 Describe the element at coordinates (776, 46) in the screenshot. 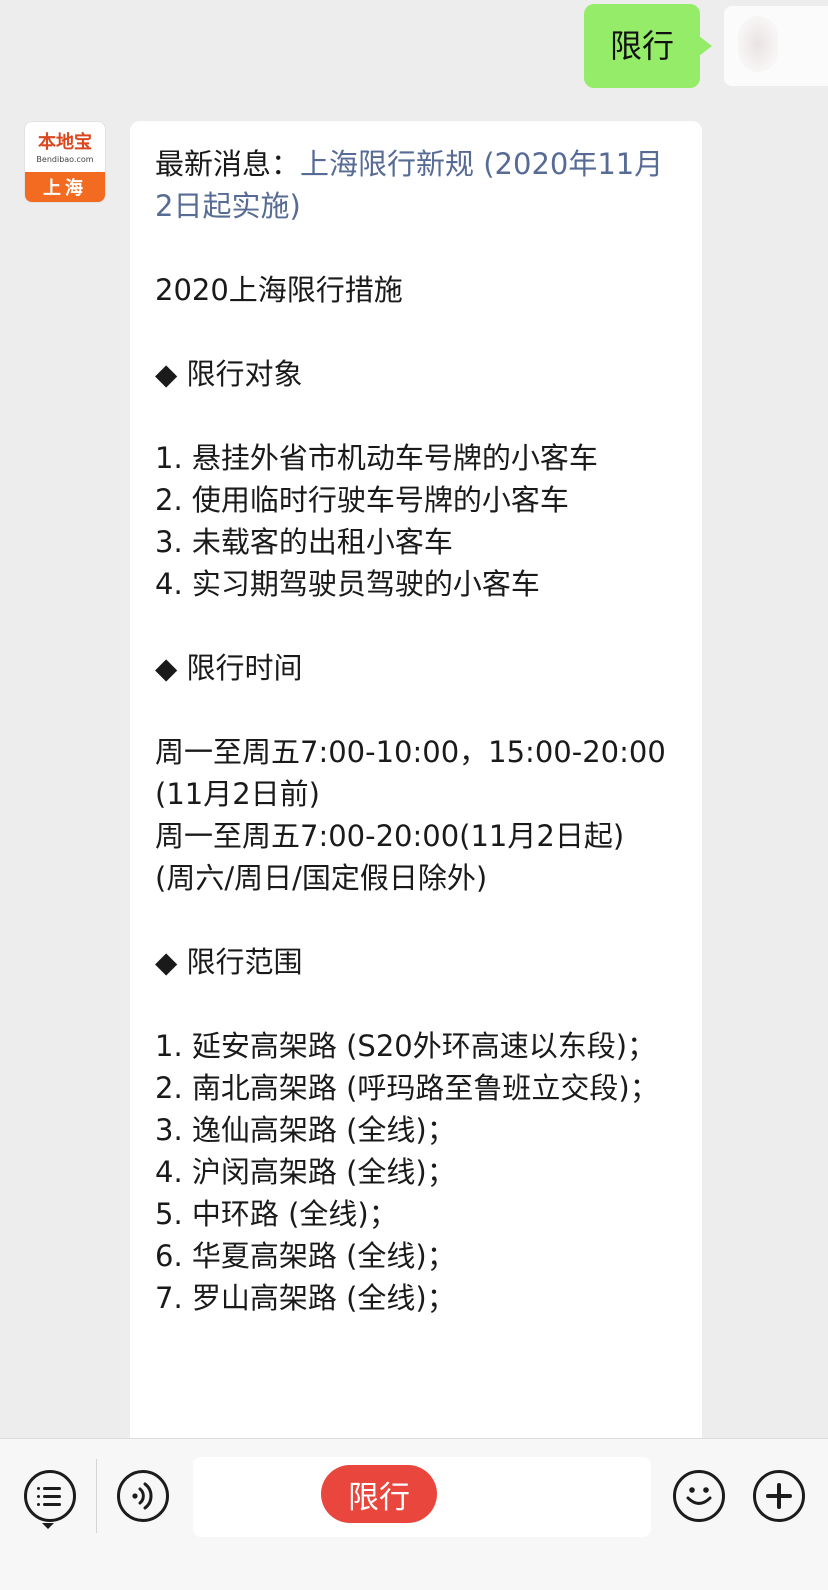

I see `user-avatar` at that location.